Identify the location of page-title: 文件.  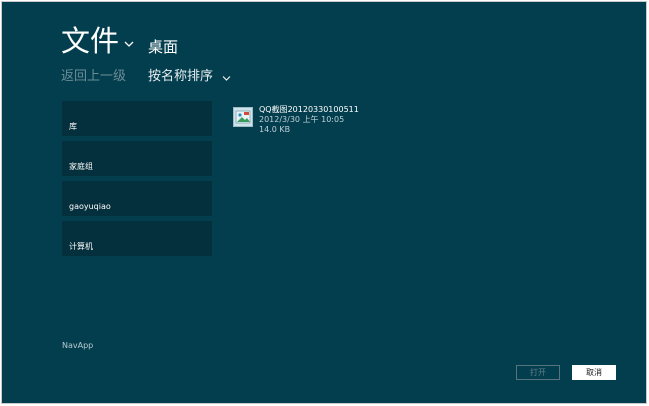
(90, 41).